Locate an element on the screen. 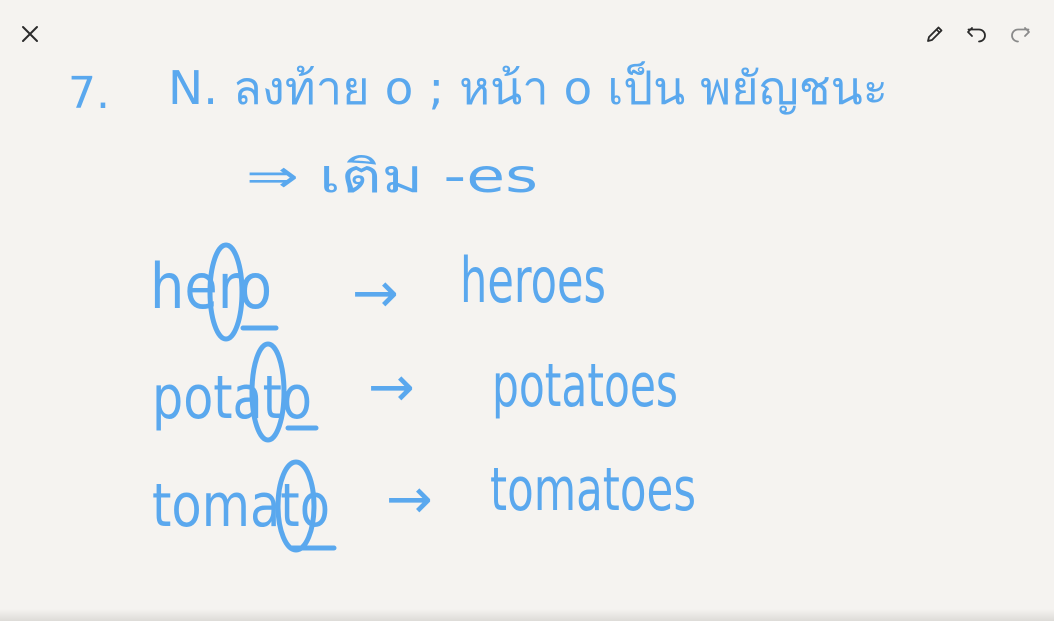  example-row: tomato → tomatoes is located at coordinates (424, 504).